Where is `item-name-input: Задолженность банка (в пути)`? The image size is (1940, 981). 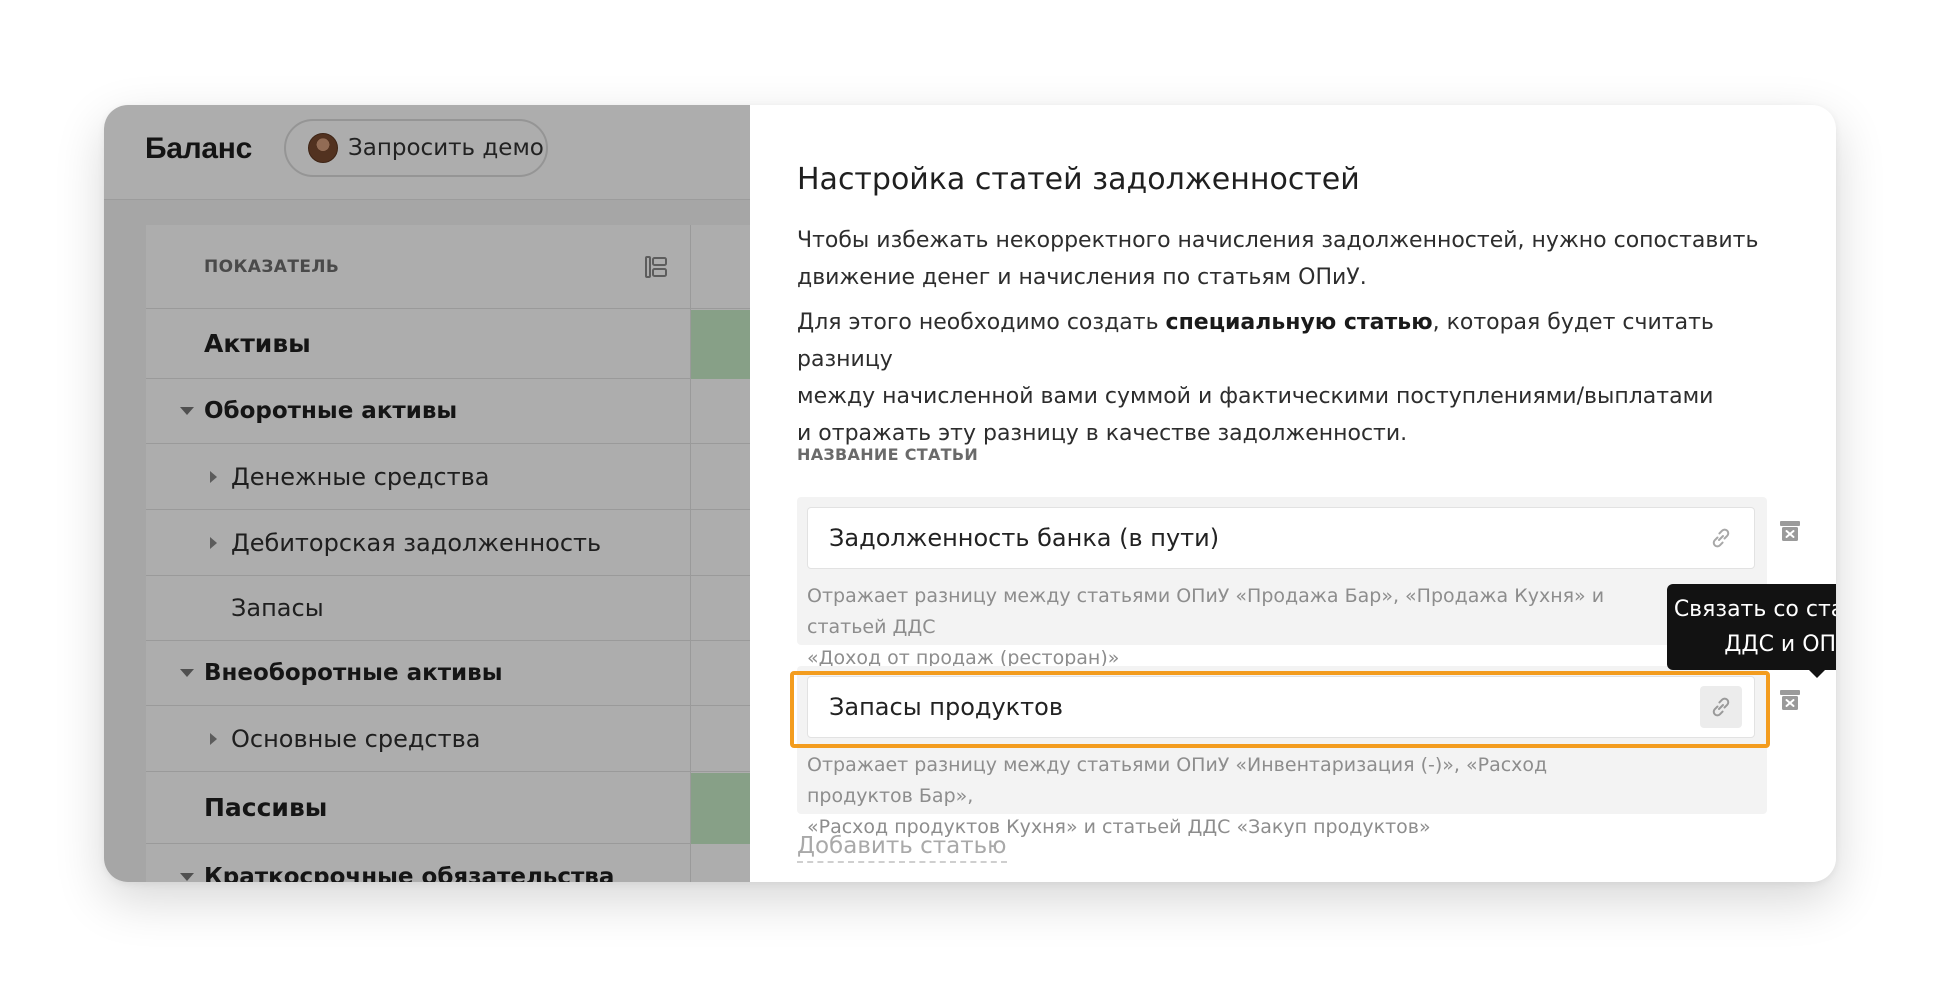
item-name-input: Задолженность банка (в пути) is located at coordinates (1281, 538).